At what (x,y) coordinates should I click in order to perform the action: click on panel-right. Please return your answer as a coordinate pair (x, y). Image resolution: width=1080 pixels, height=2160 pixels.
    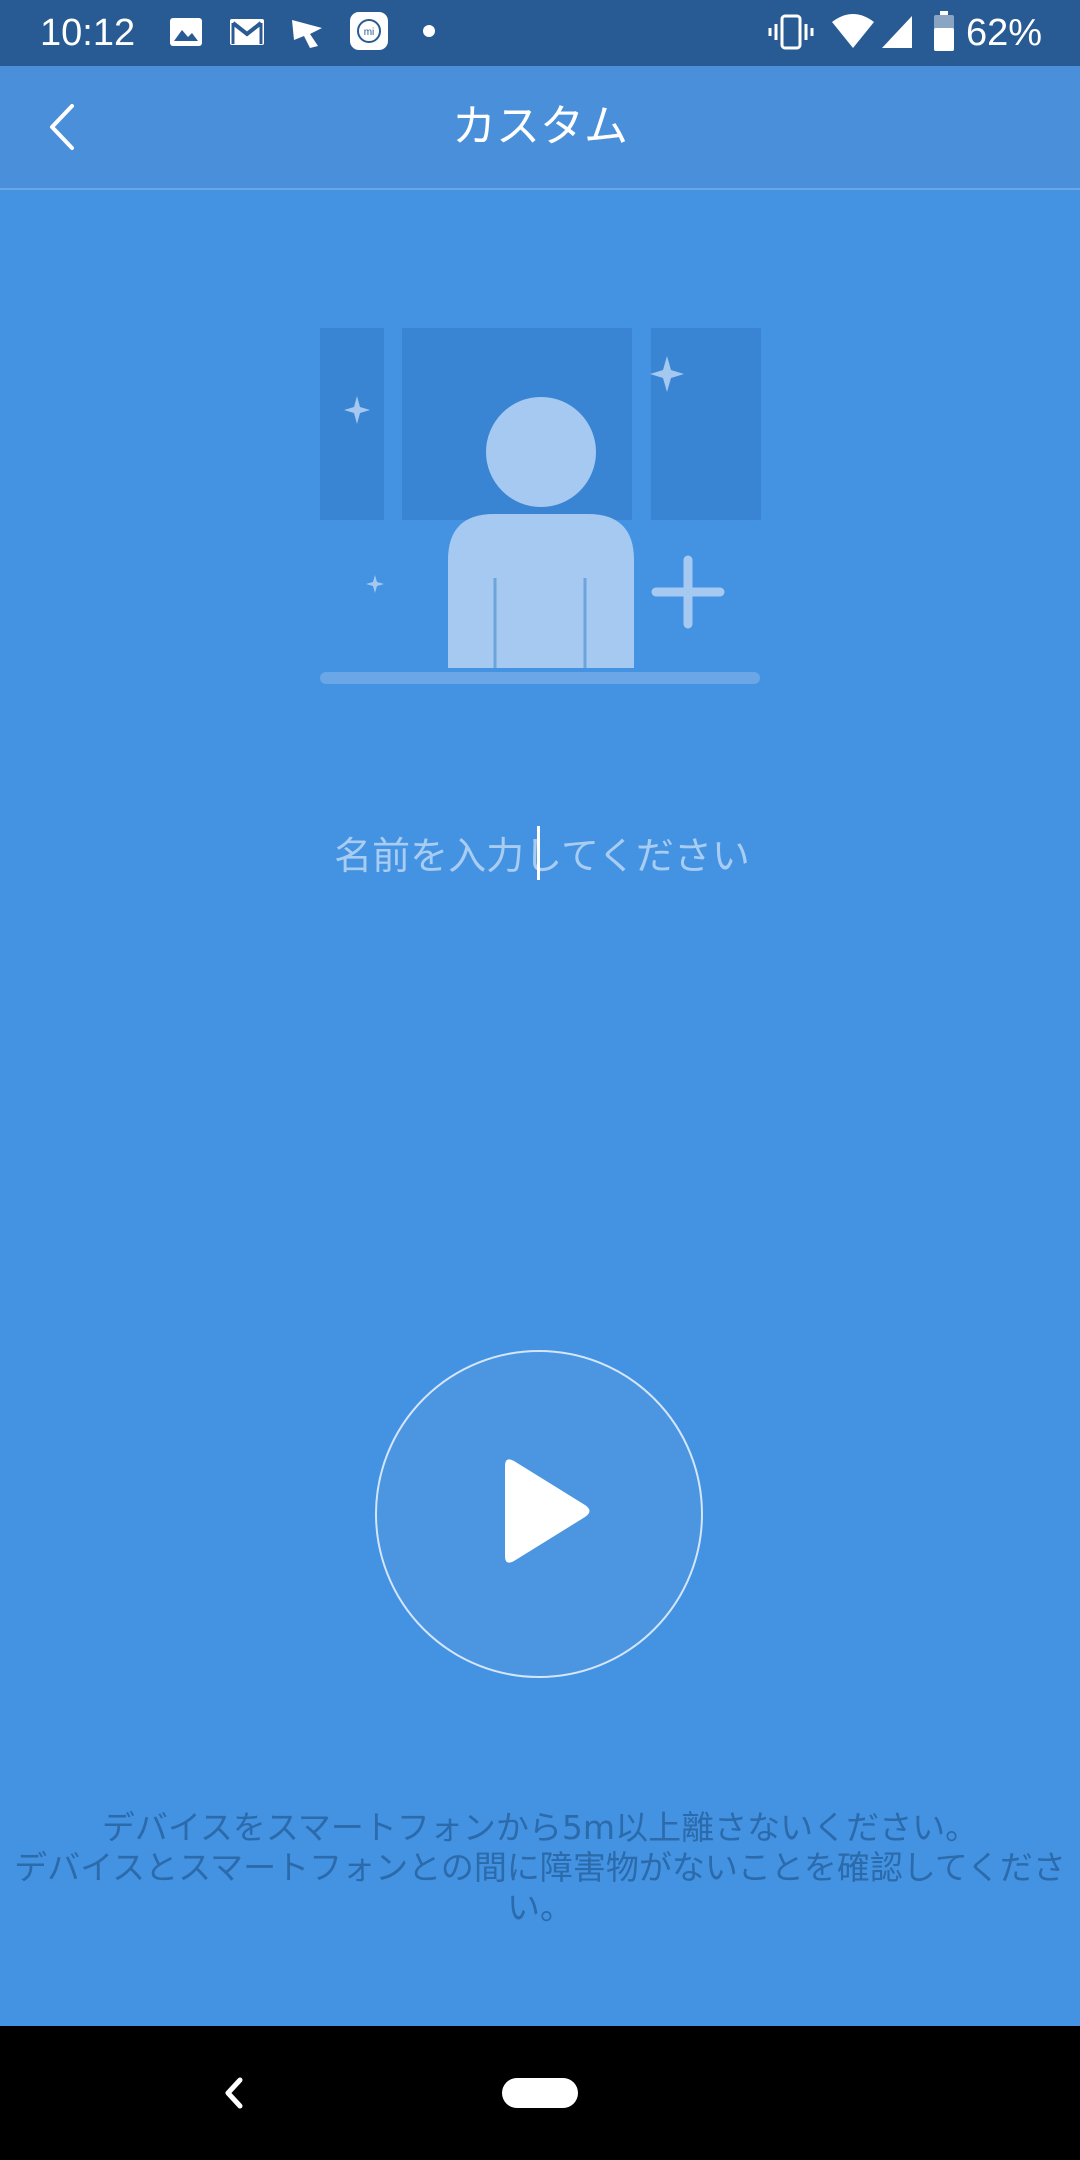
    Looking at the image, I should click on (706, 424).